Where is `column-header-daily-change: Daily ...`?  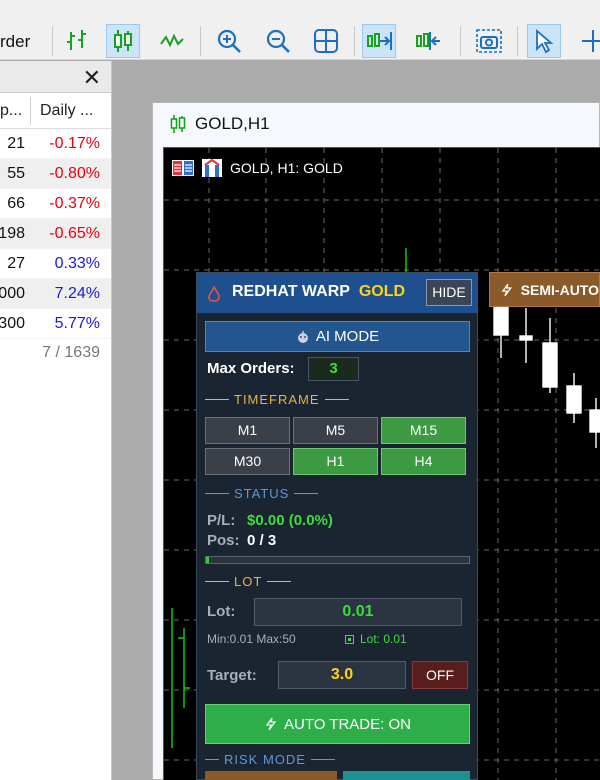 column-header-daily-change: Daily ... is located at coordinates (66, 111).